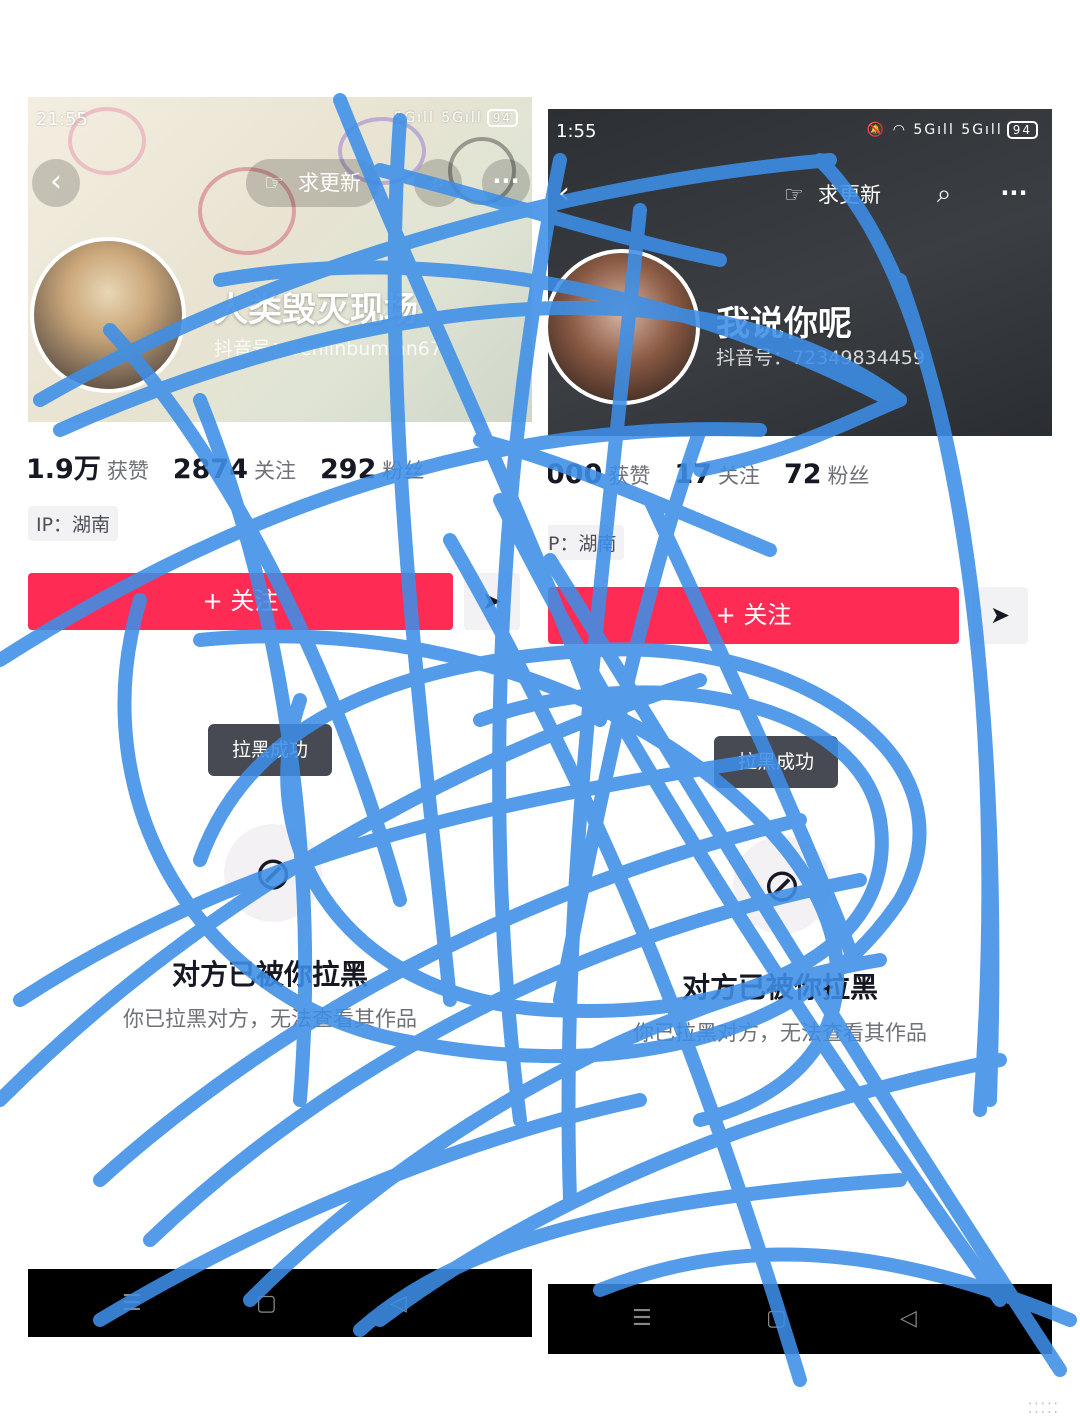  What do you see at coordinates (784, 324) in the screenshot?
I see `profile-nickname: 我说你呢` at bounding box center [784, 324].